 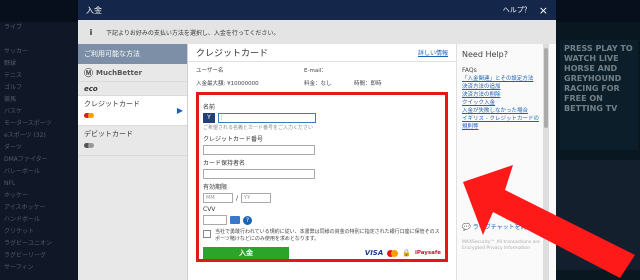 I want to click on notice-text: 下記よりお好みの支払い方法を選択し、入金を行ってください。, so click(x=193, y=33).